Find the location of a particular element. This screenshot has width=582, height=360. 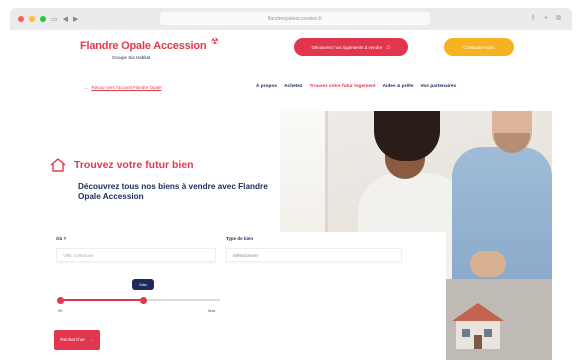

budget-value-bubble: Max is located at coordinates (143, 284).